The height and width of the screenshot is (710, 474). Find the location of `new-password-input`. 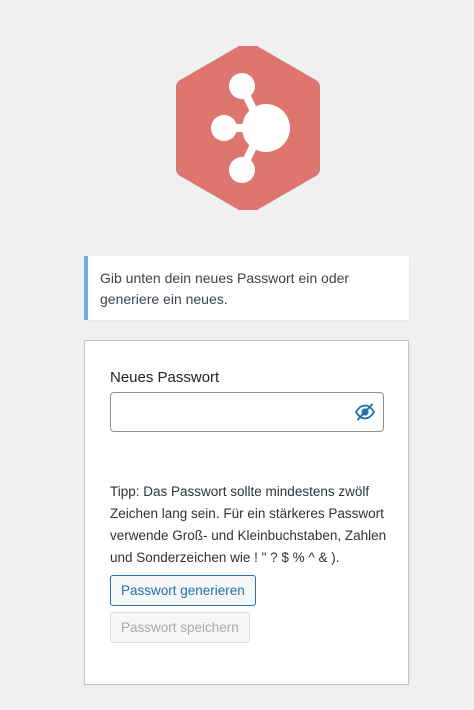

new-password-input is located at coordinates (247, 412).